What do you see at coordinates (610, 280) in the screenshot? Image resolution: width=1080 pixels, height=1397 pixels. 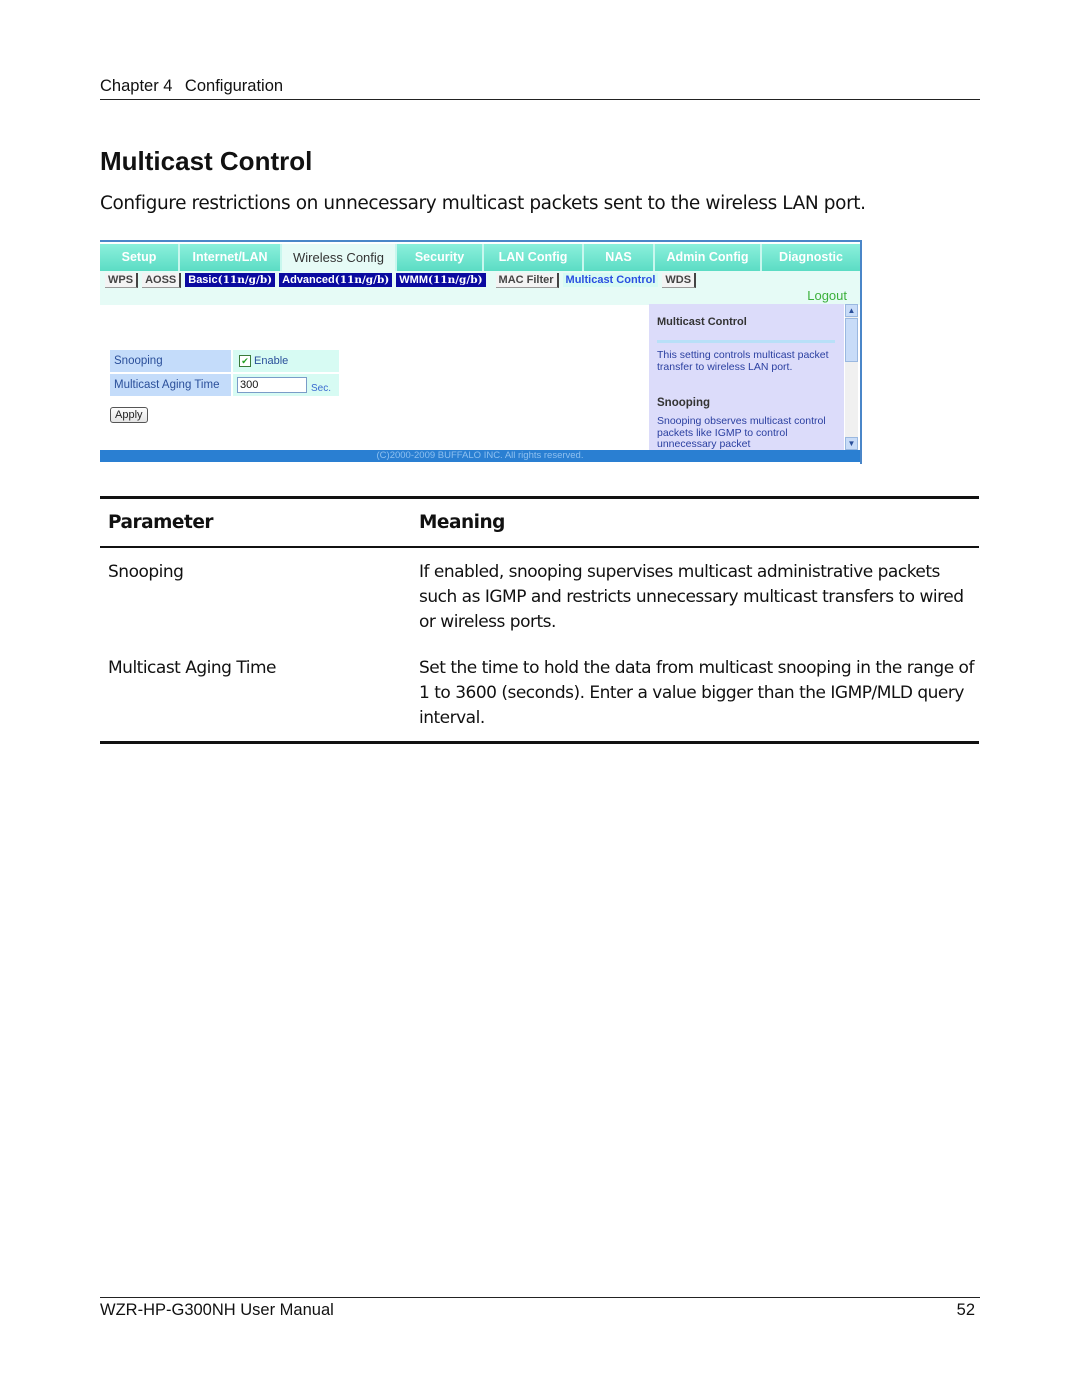 I see `subtab-multicast-control: Multicast Control` at bounding box center [610, 280].